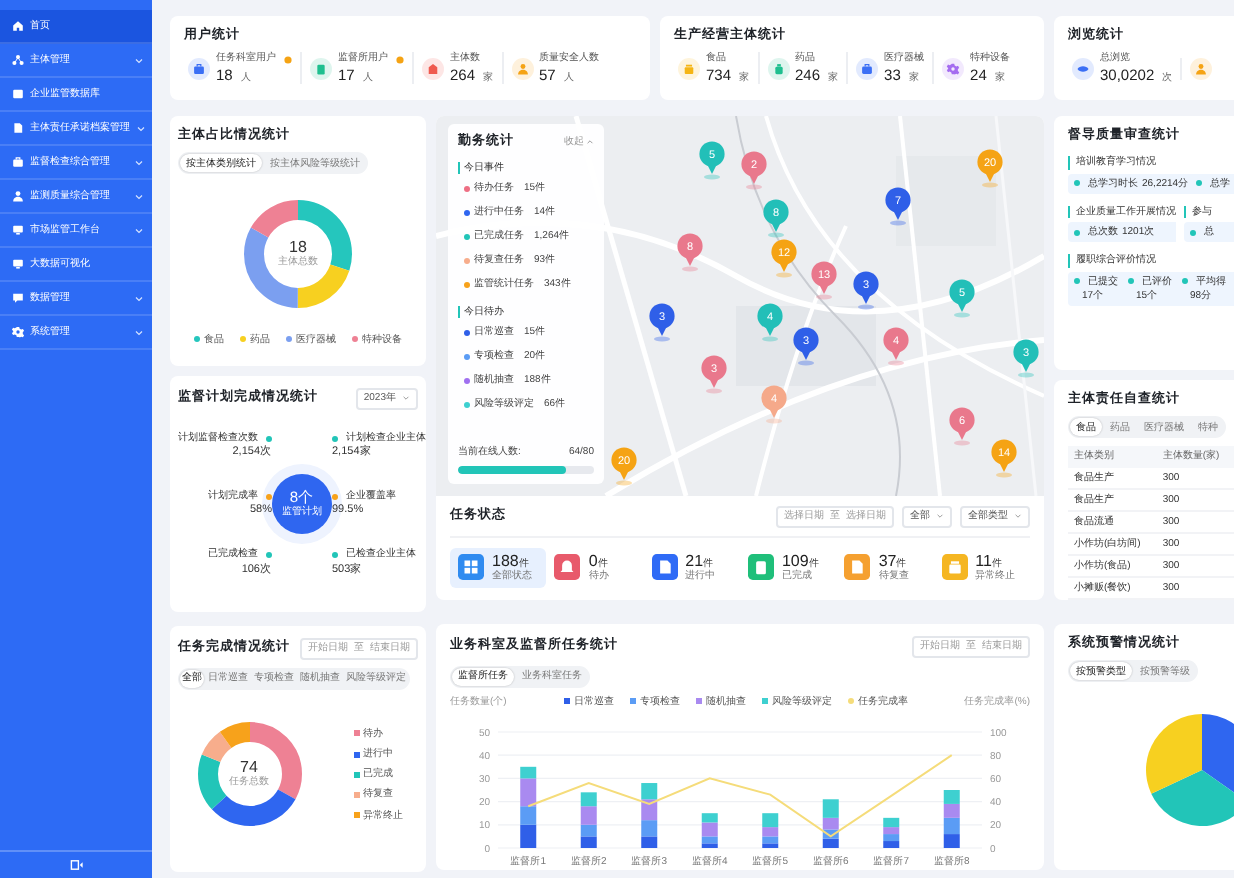 This screenshot has width=1234, height=878. I want to click on box-icon, so click(689, 68).